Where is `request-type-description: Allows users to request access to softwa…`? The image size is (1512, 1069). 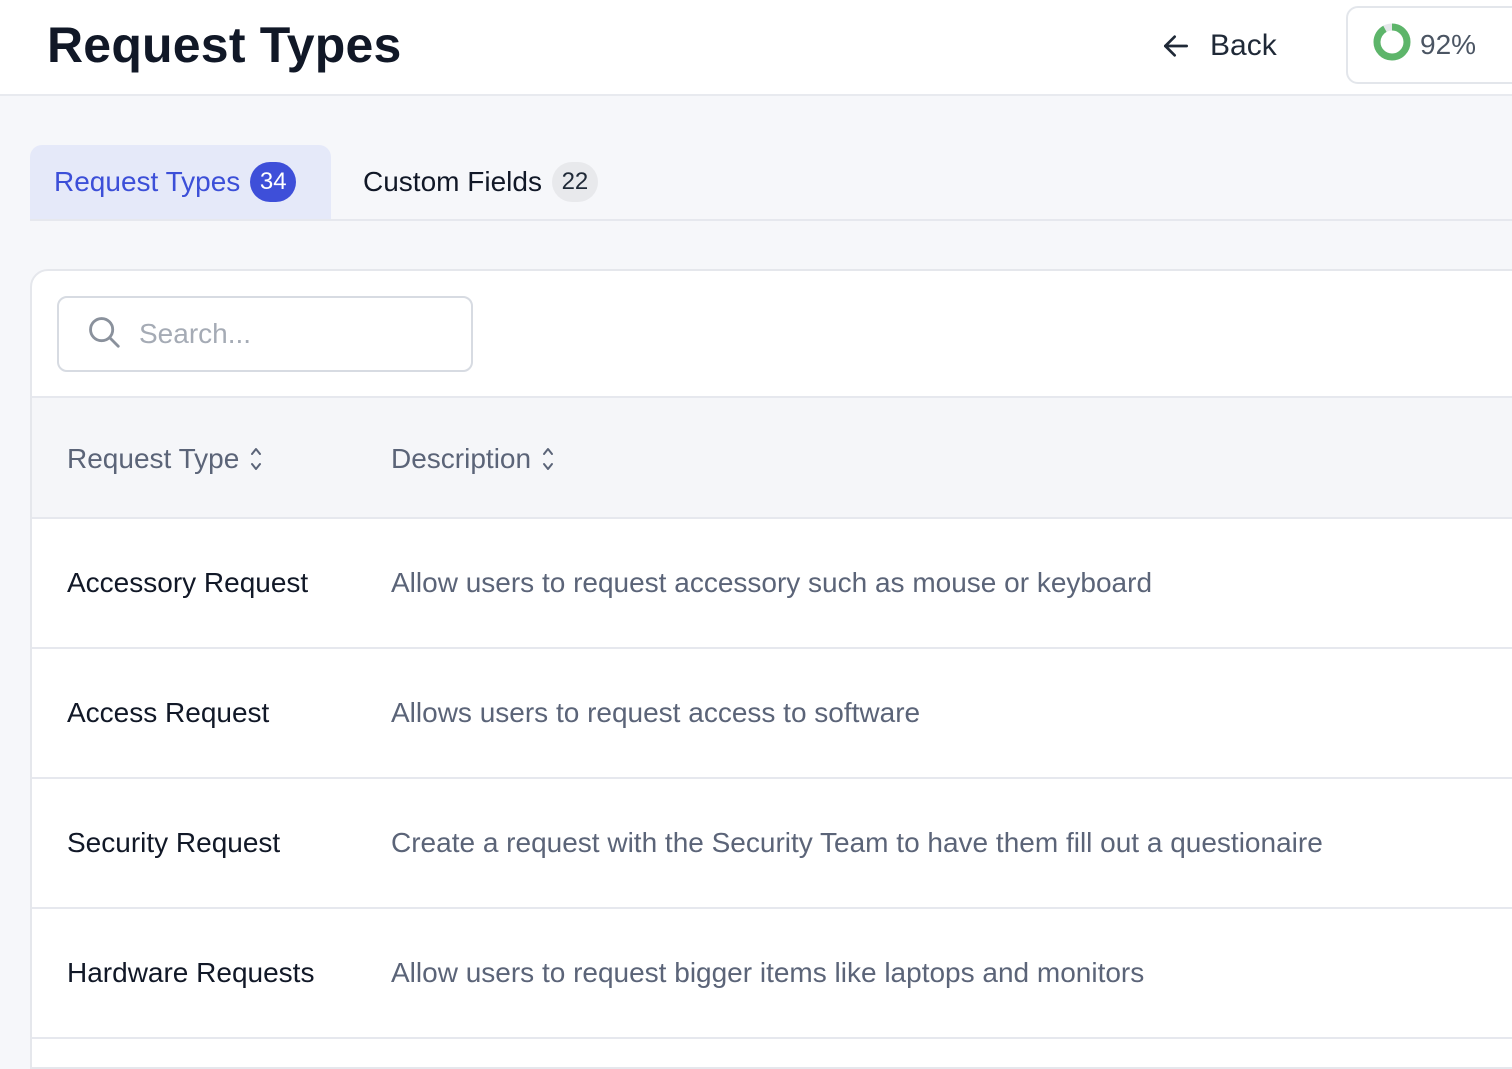
request-type-description: Allows users to request access to softwa… is located at coordinates (656, 712).